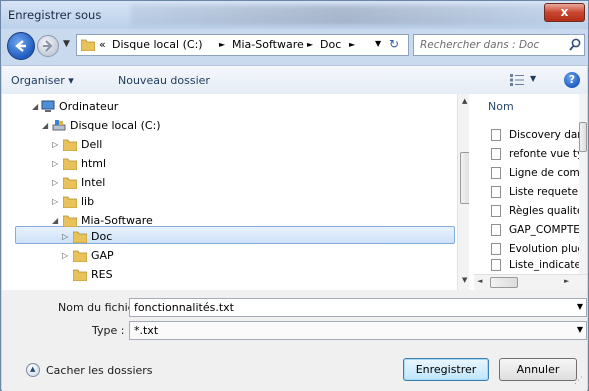 The height and width of the screenshot is (391, 589). Describe the element at coordinates (534, 265) in the screenshot. I see `file-item: Liste_indicateu` at that location.